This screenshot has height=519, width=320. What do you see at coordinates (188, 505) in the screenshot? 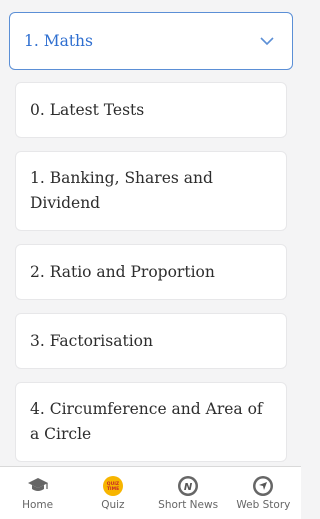
I see `nav-short-news-label: Short News` at bounding box center [188, 505].